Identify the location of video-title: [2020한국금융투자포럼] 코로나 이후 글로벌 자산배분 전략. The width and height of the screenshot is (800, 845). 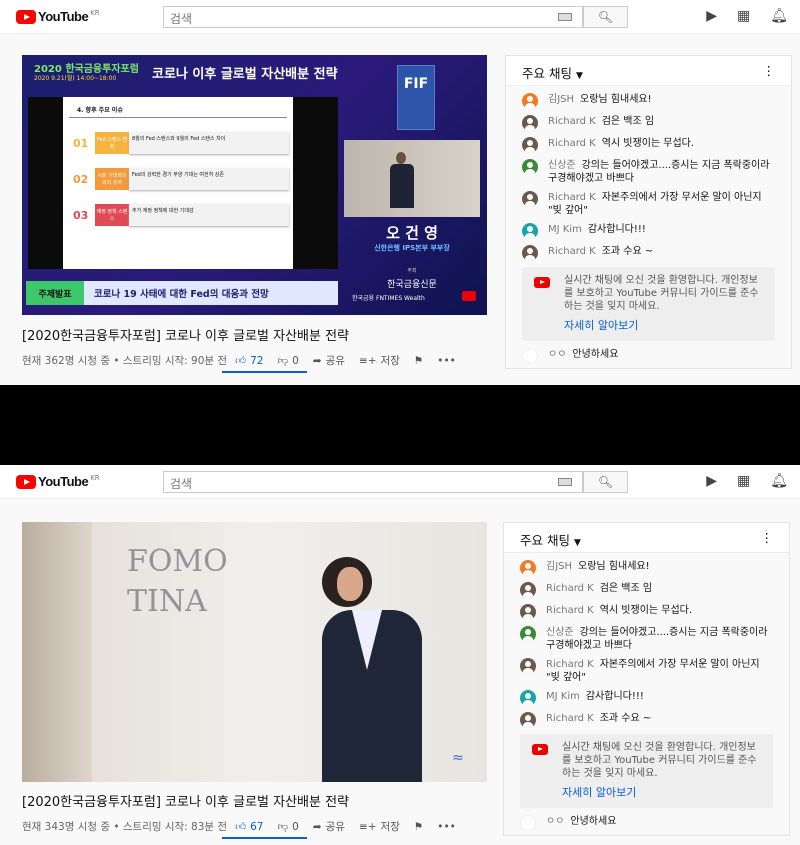
(186, 336).